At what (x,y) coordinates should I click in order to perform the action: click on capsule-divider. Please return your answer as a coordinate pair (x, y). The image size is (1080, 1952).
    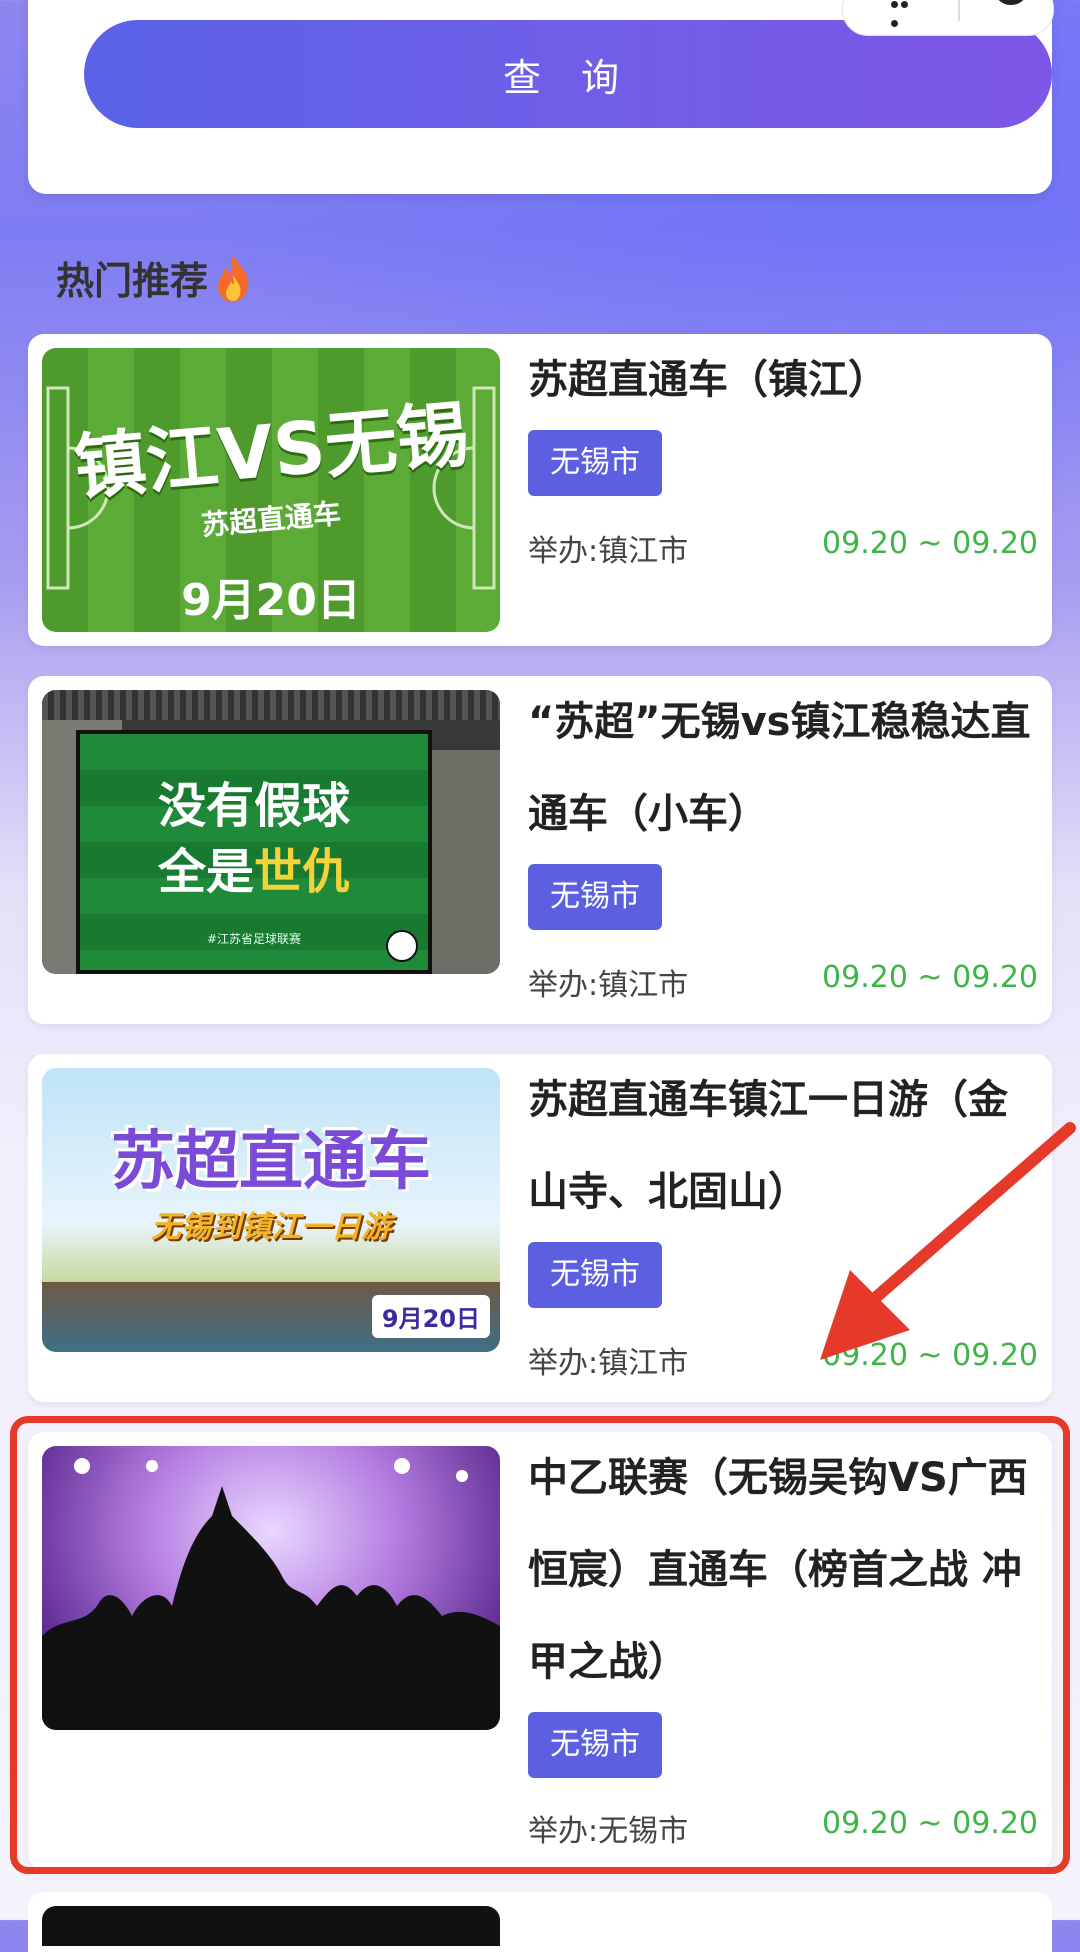
    Looking at the image, I should click on (959, 10).